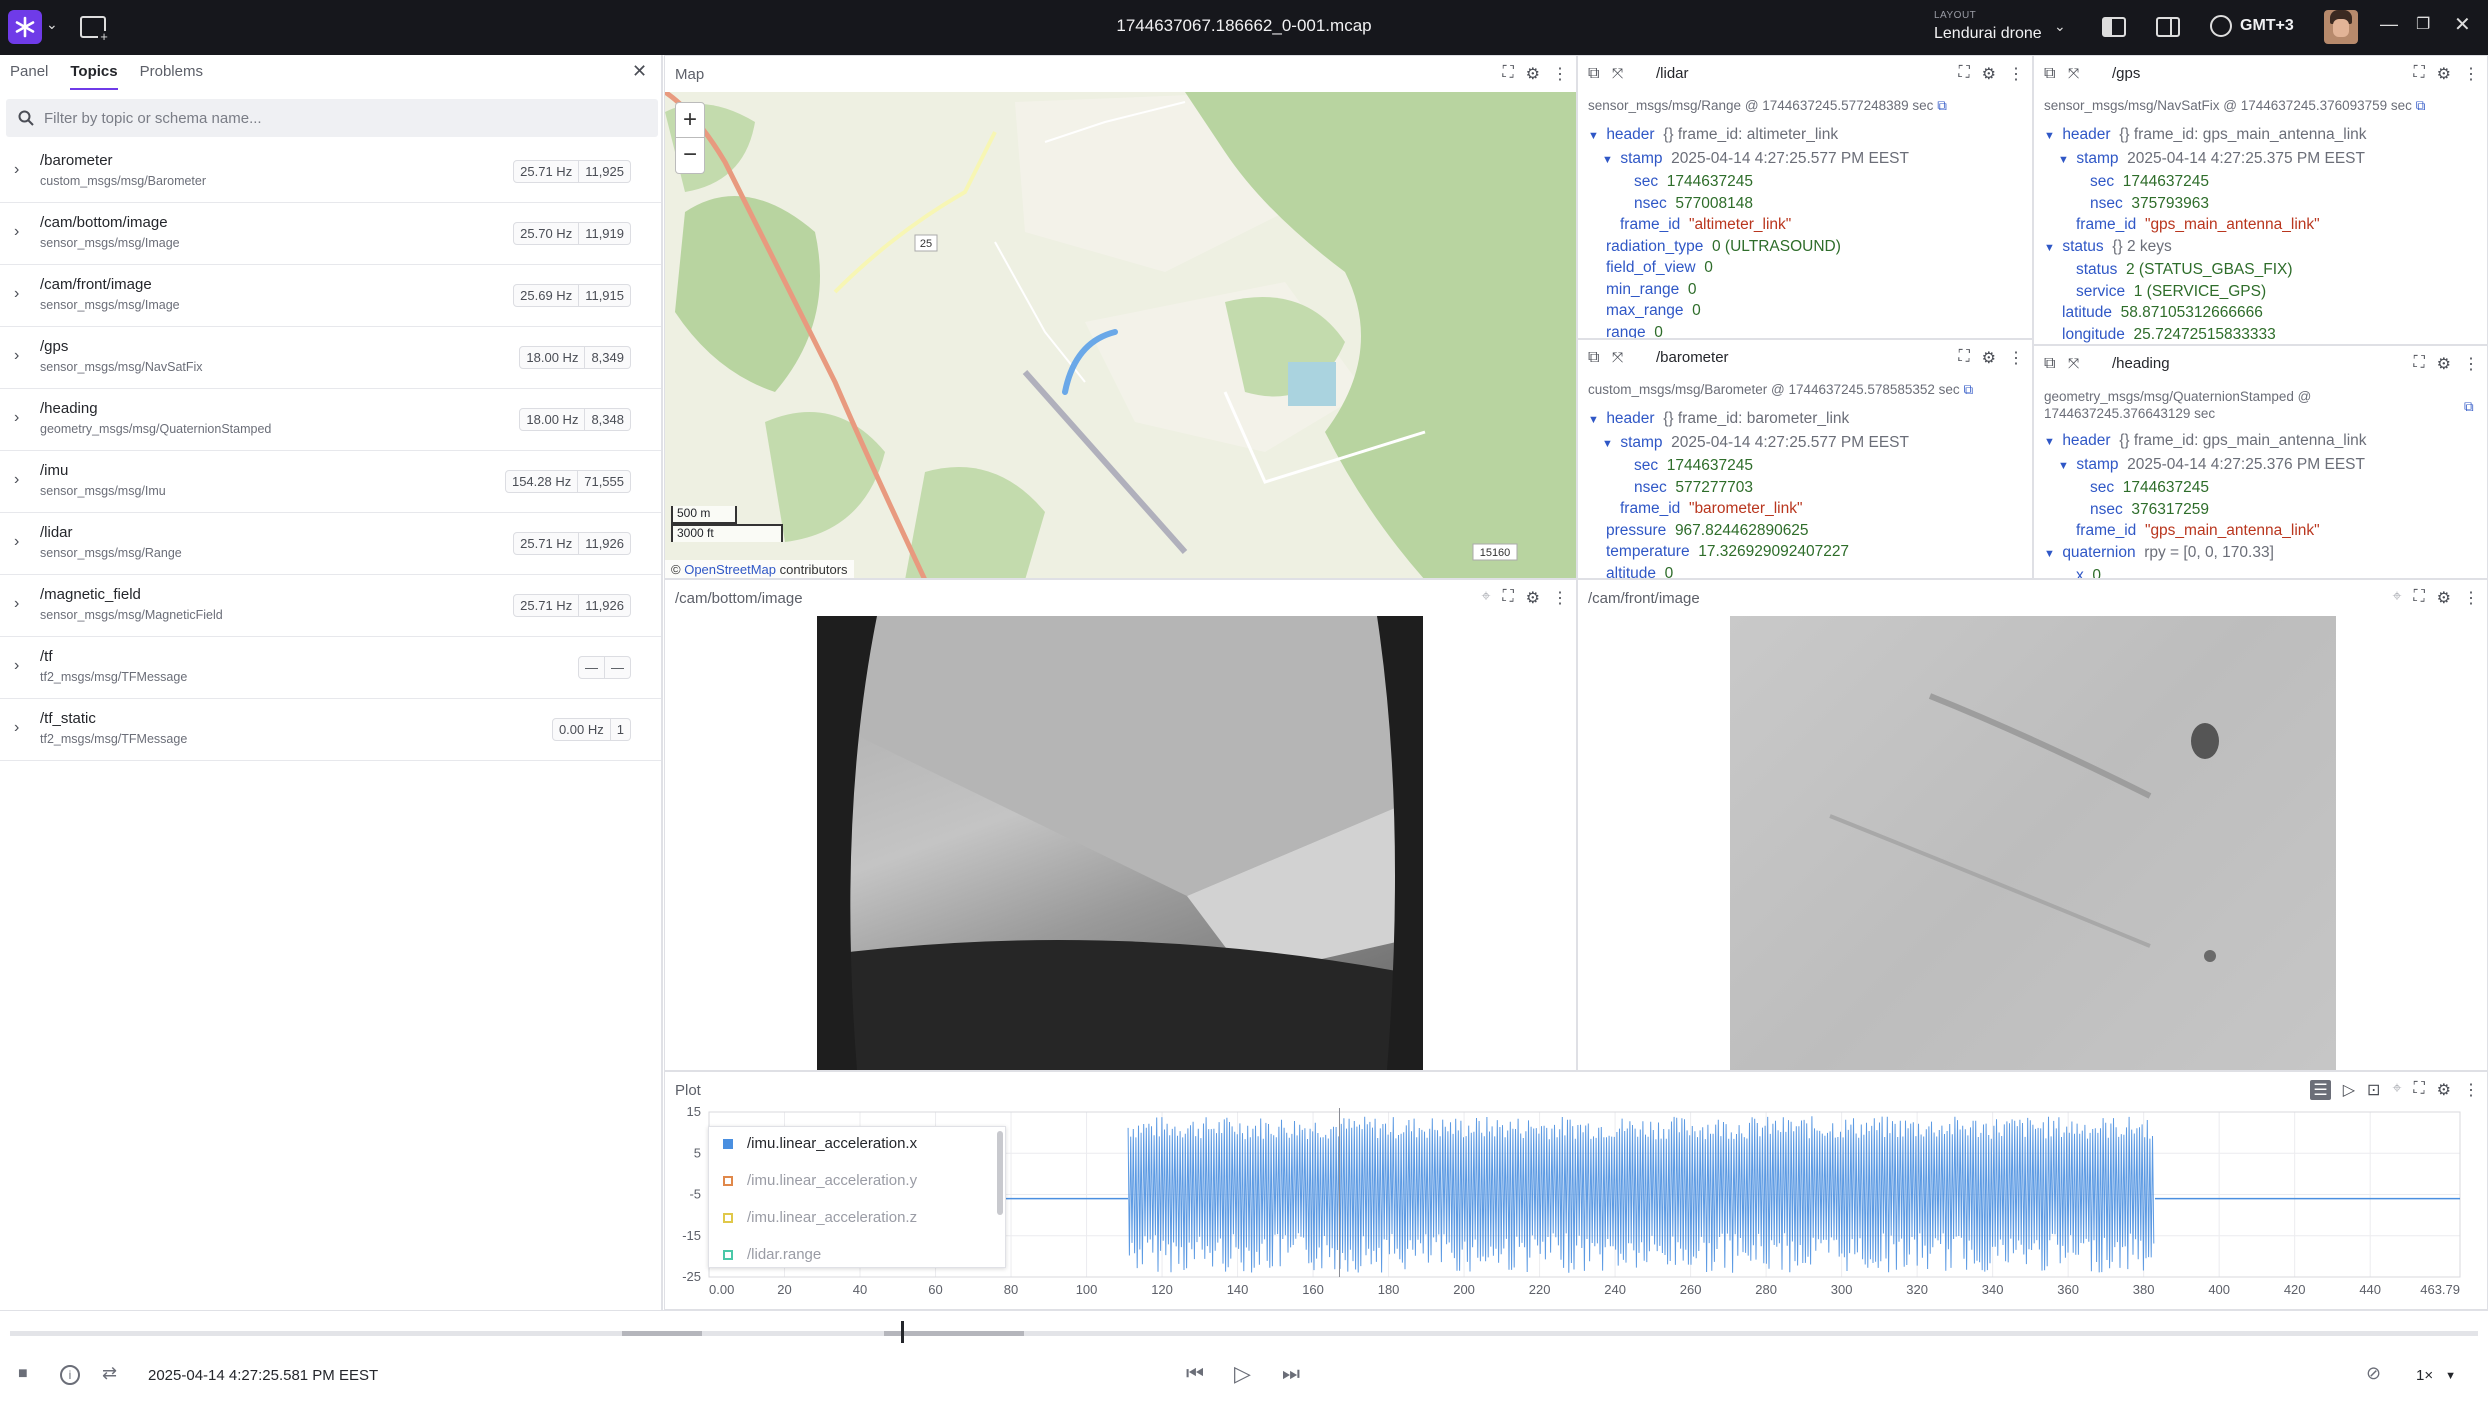  Describe the element at coordinates (2168, 27) in the screenshot. I see `right-sidebar-toggle` at that location.